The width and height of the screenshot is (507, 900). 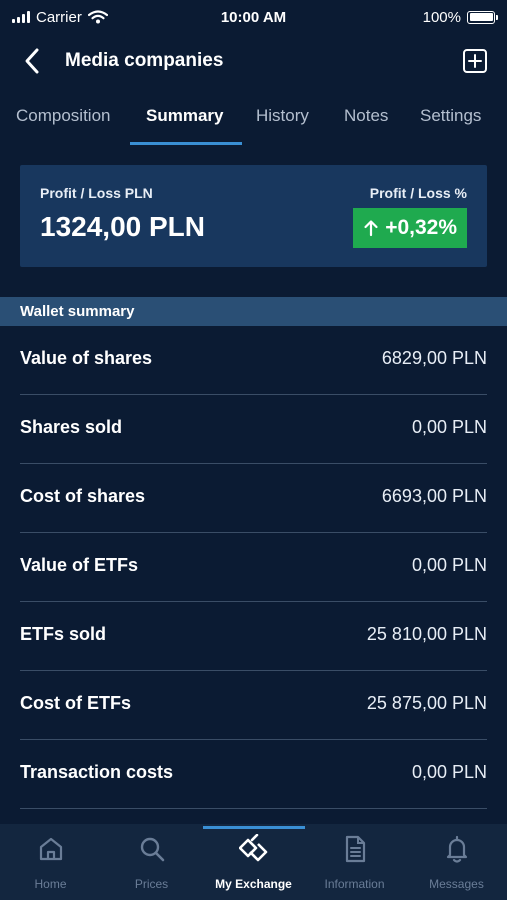 I want to click on row-label: Cost of shares, so click(x=83, y=496).